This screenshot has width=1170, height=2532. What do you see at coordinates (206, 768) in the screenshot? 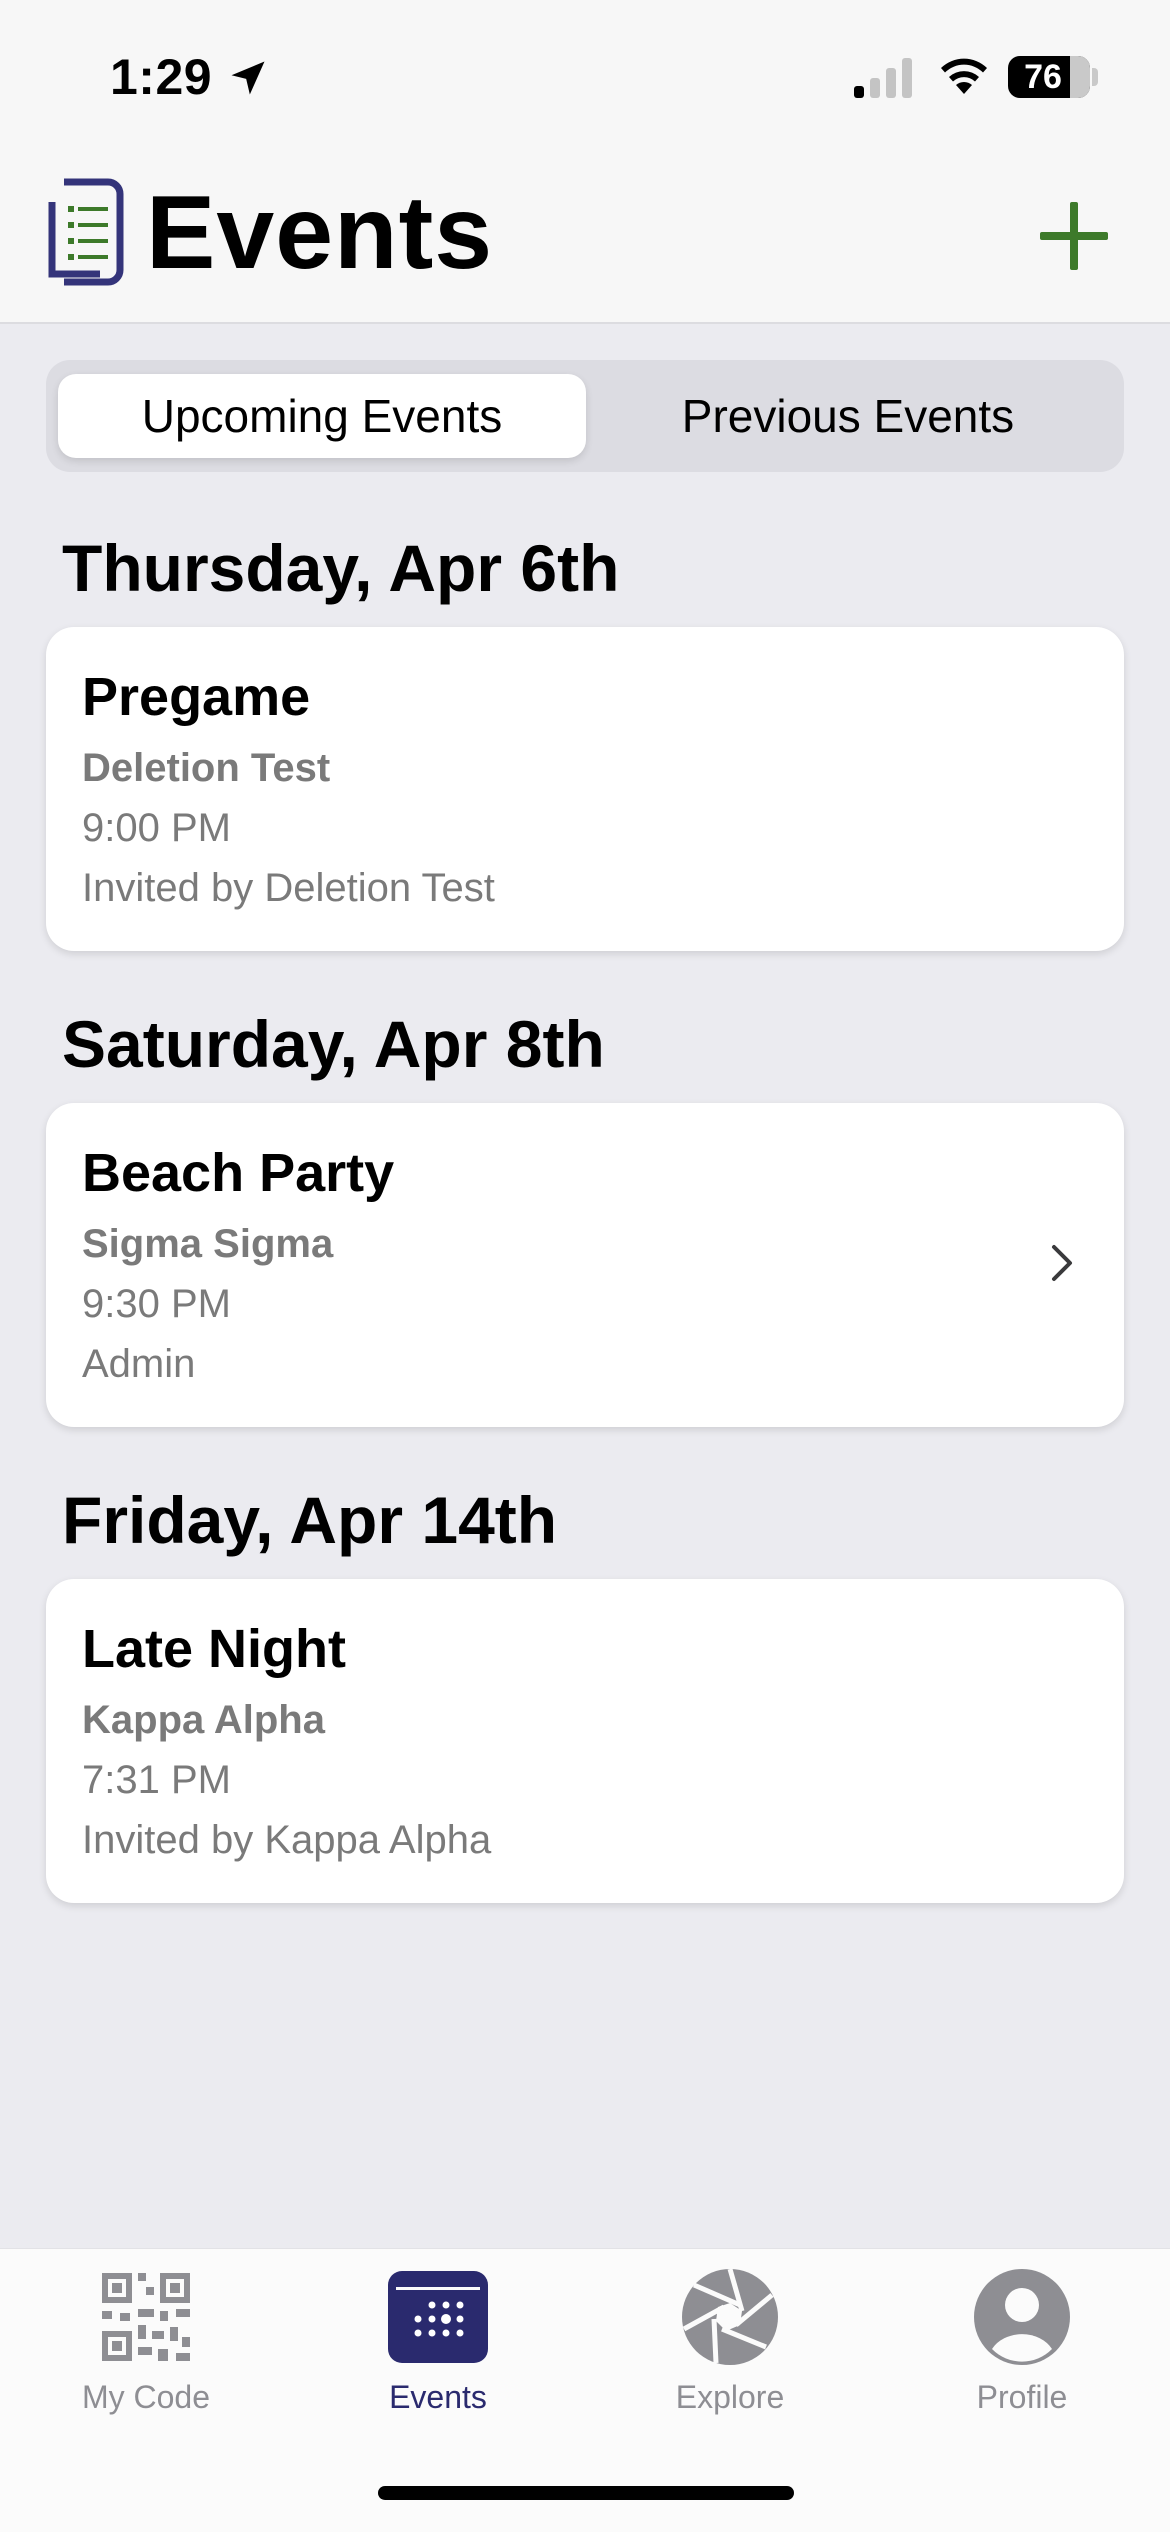
I see `event-host: Deletion Test` at bounding box center [206, 768].